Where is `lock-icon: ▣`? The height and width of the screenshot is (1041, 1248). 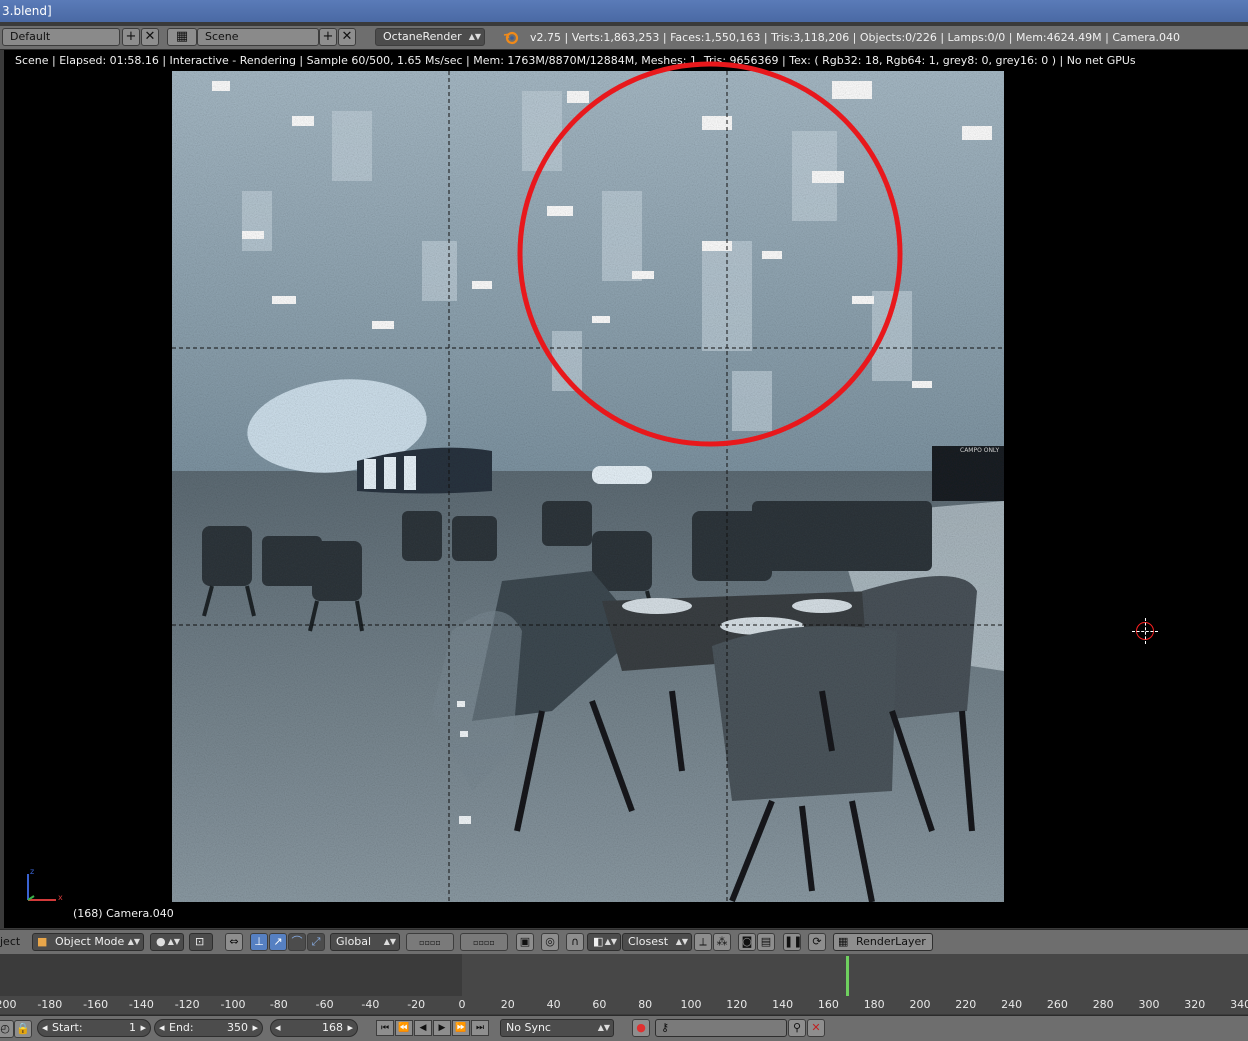
lock-icon: ▣ is located at coordinates (525, 941).